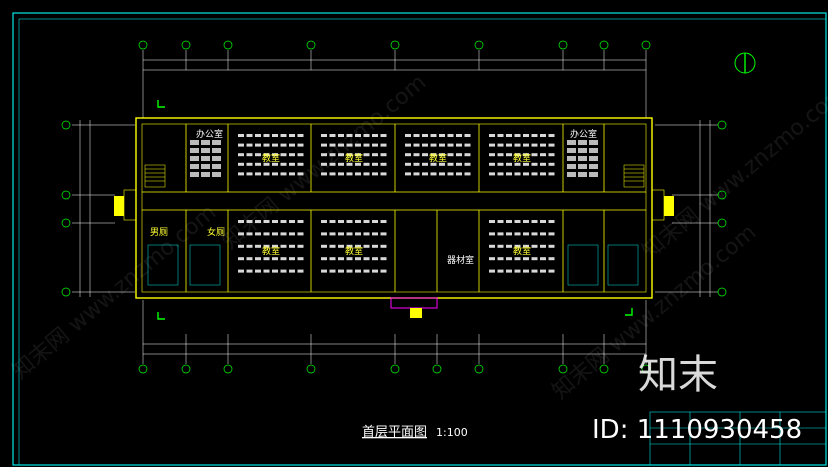  I want to click on watermark-text: 知末网 www.znzmo.com, so click(324, 162).